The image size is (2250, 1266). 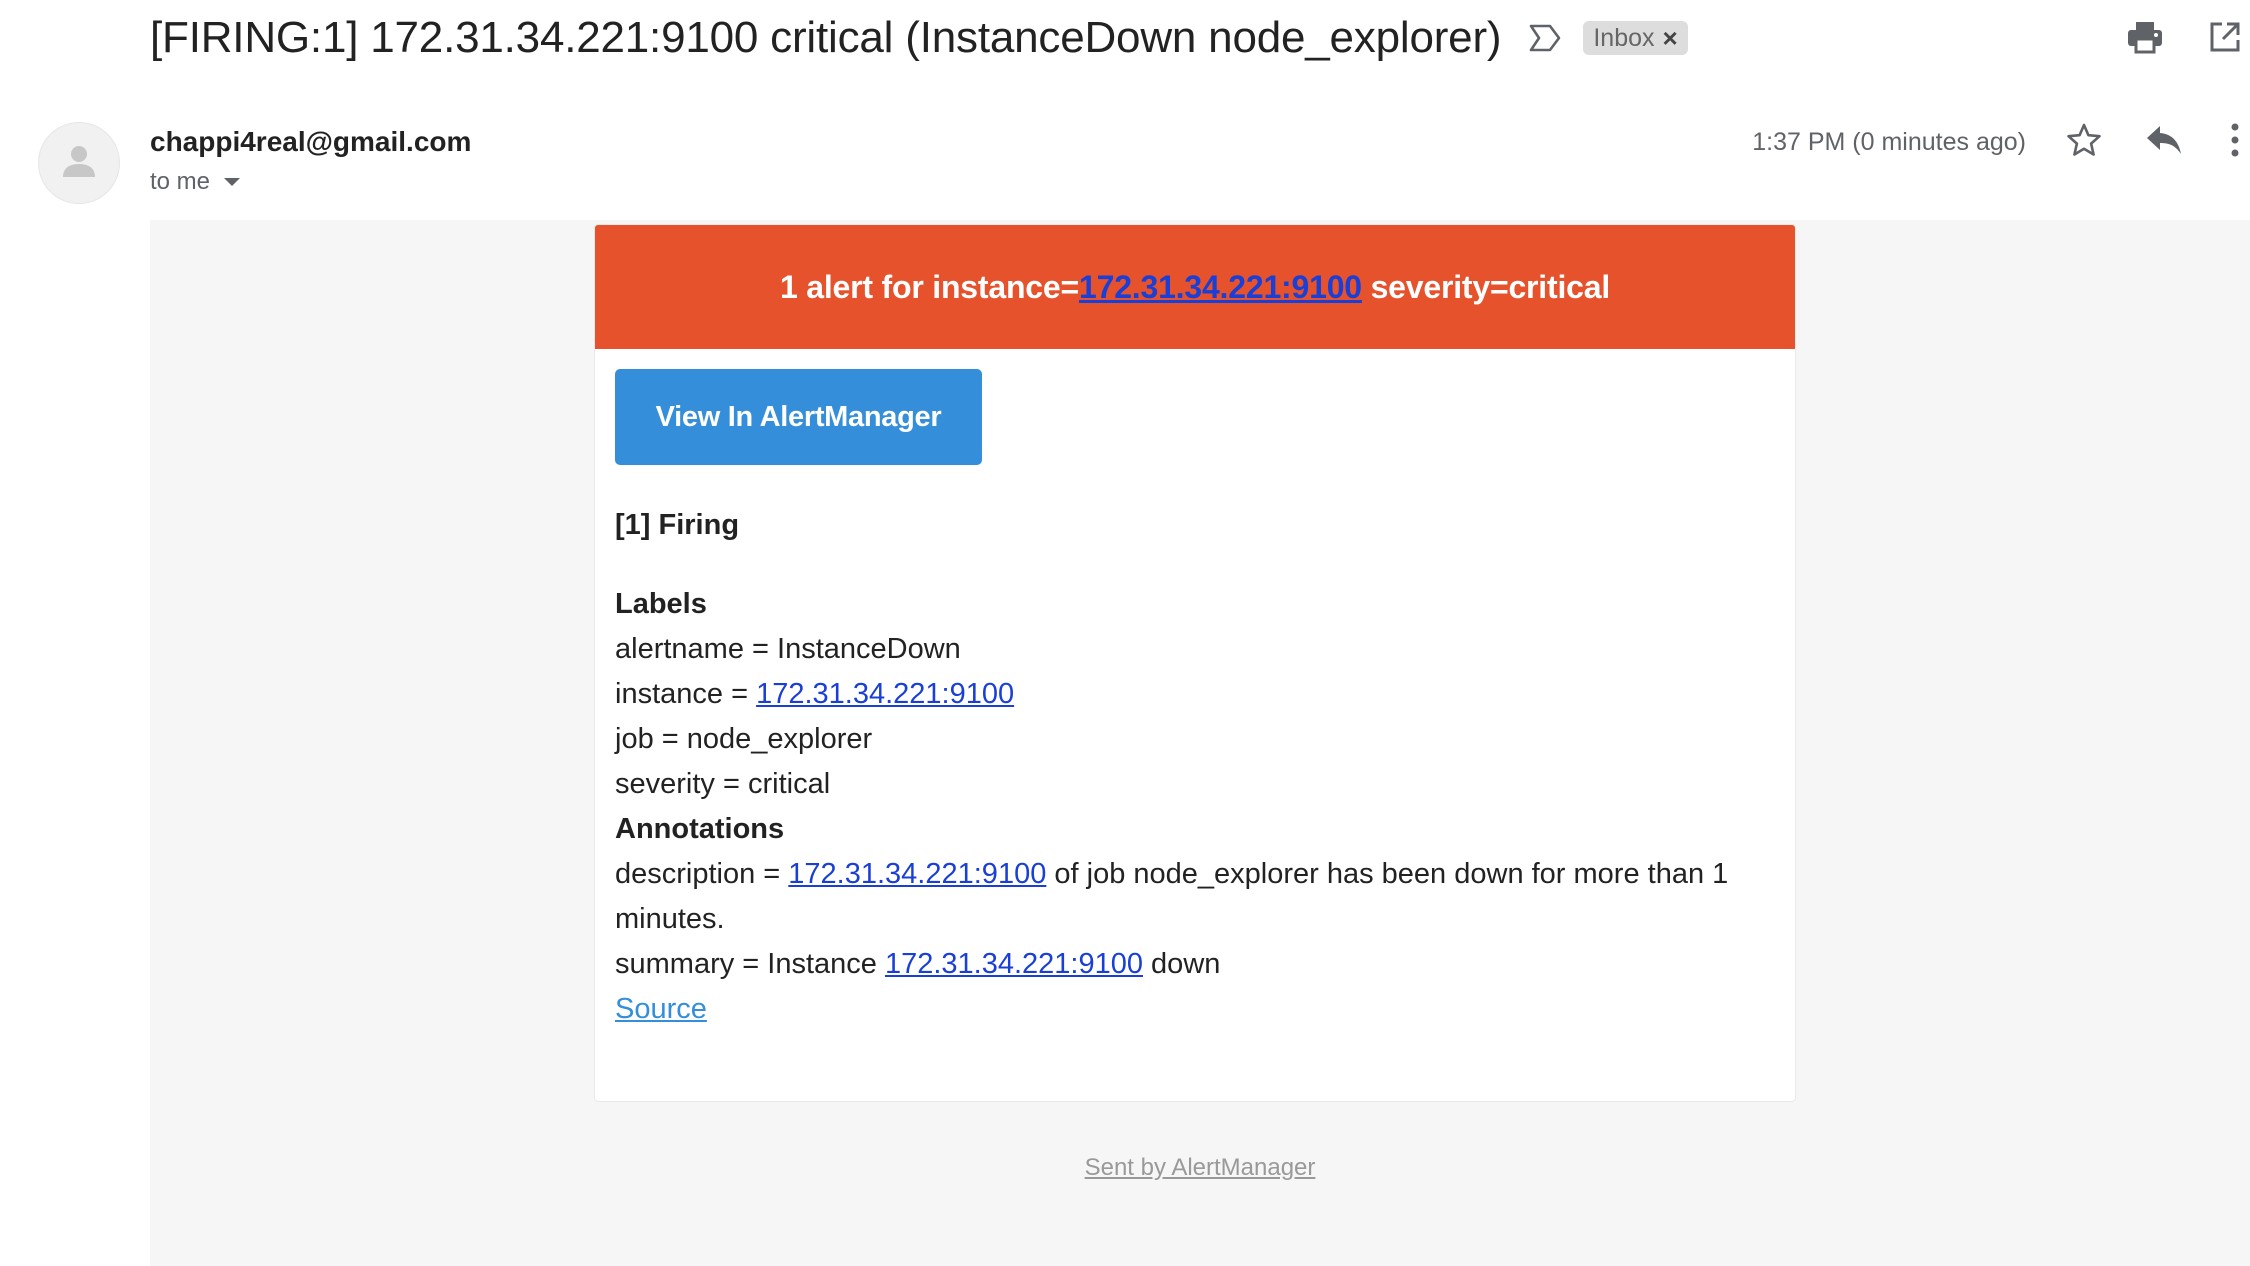 What do you see at coordinates (1220, 287) in the screenshot?
I see `alert-header-instance-link: 172.31.34.221:9100` at bounding box center [1220, 287].